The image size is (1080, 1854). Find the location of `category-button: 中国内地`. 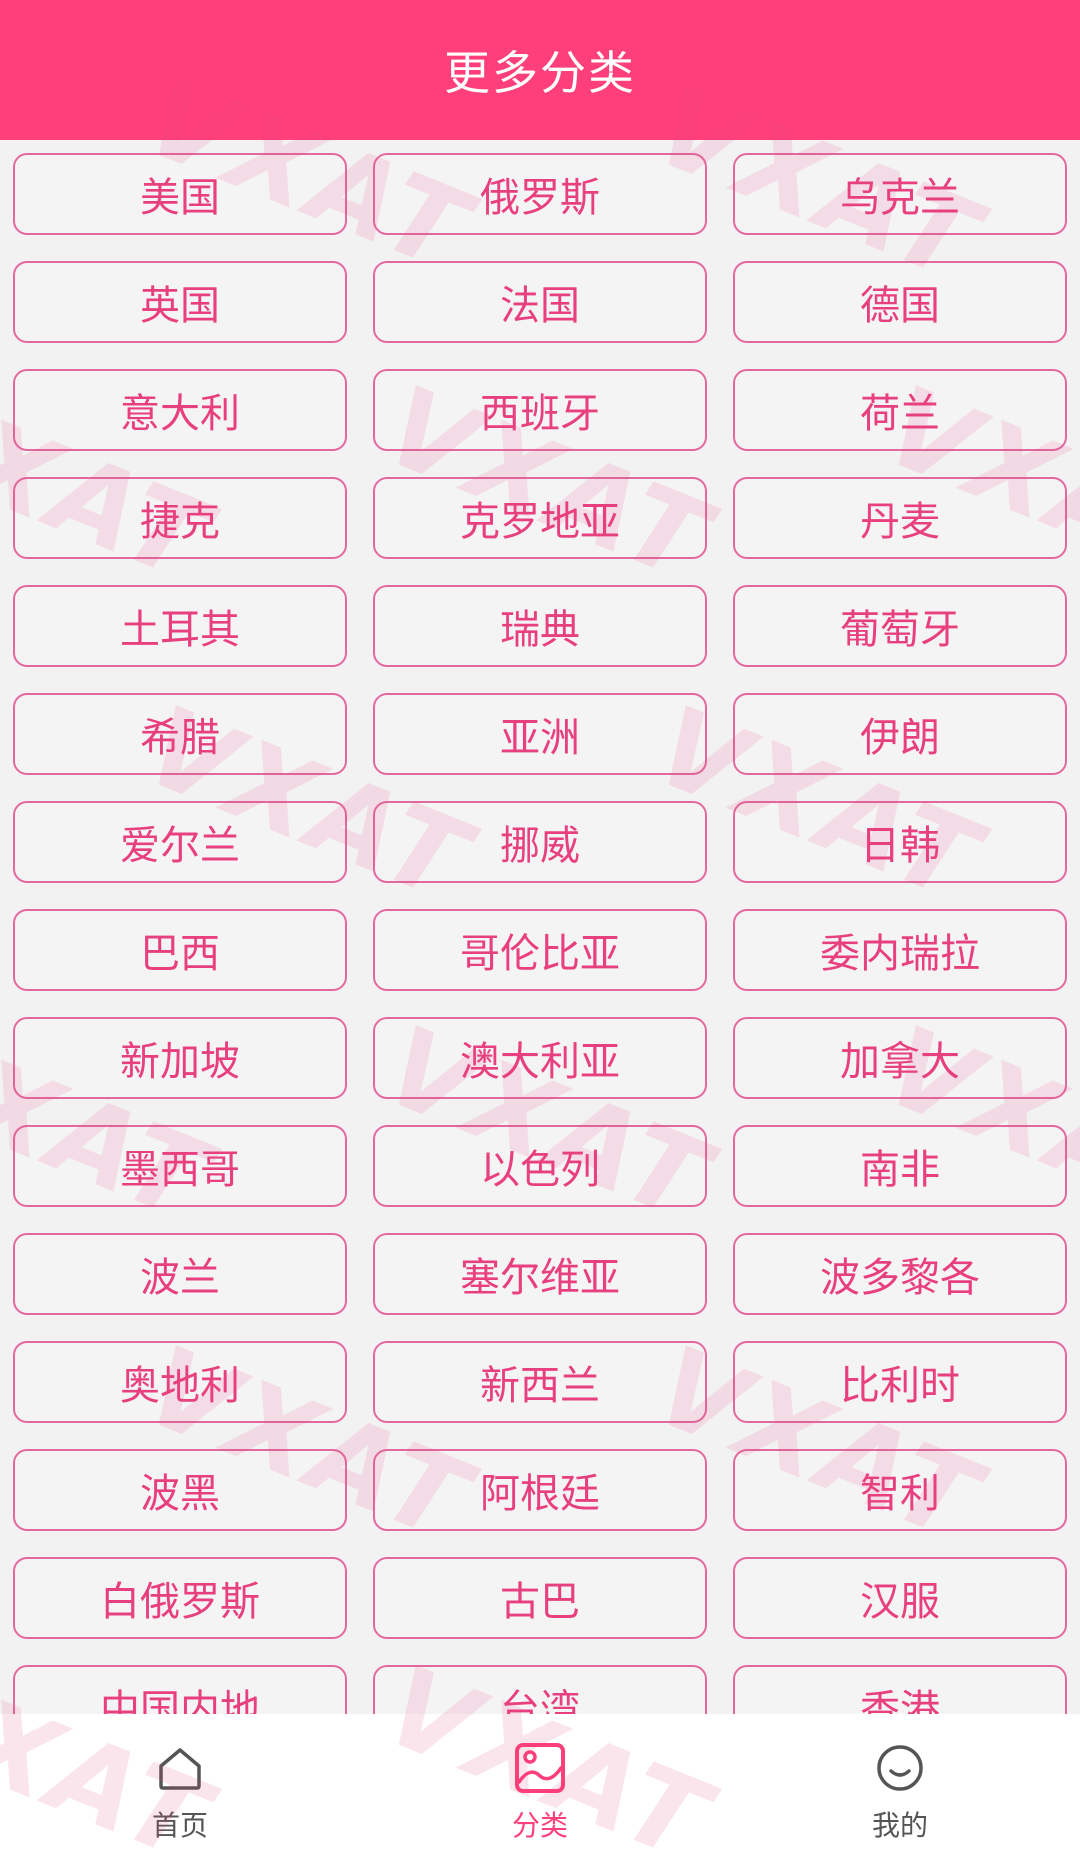

category-button: 中国内地 is located at coordinates (180, 1689).